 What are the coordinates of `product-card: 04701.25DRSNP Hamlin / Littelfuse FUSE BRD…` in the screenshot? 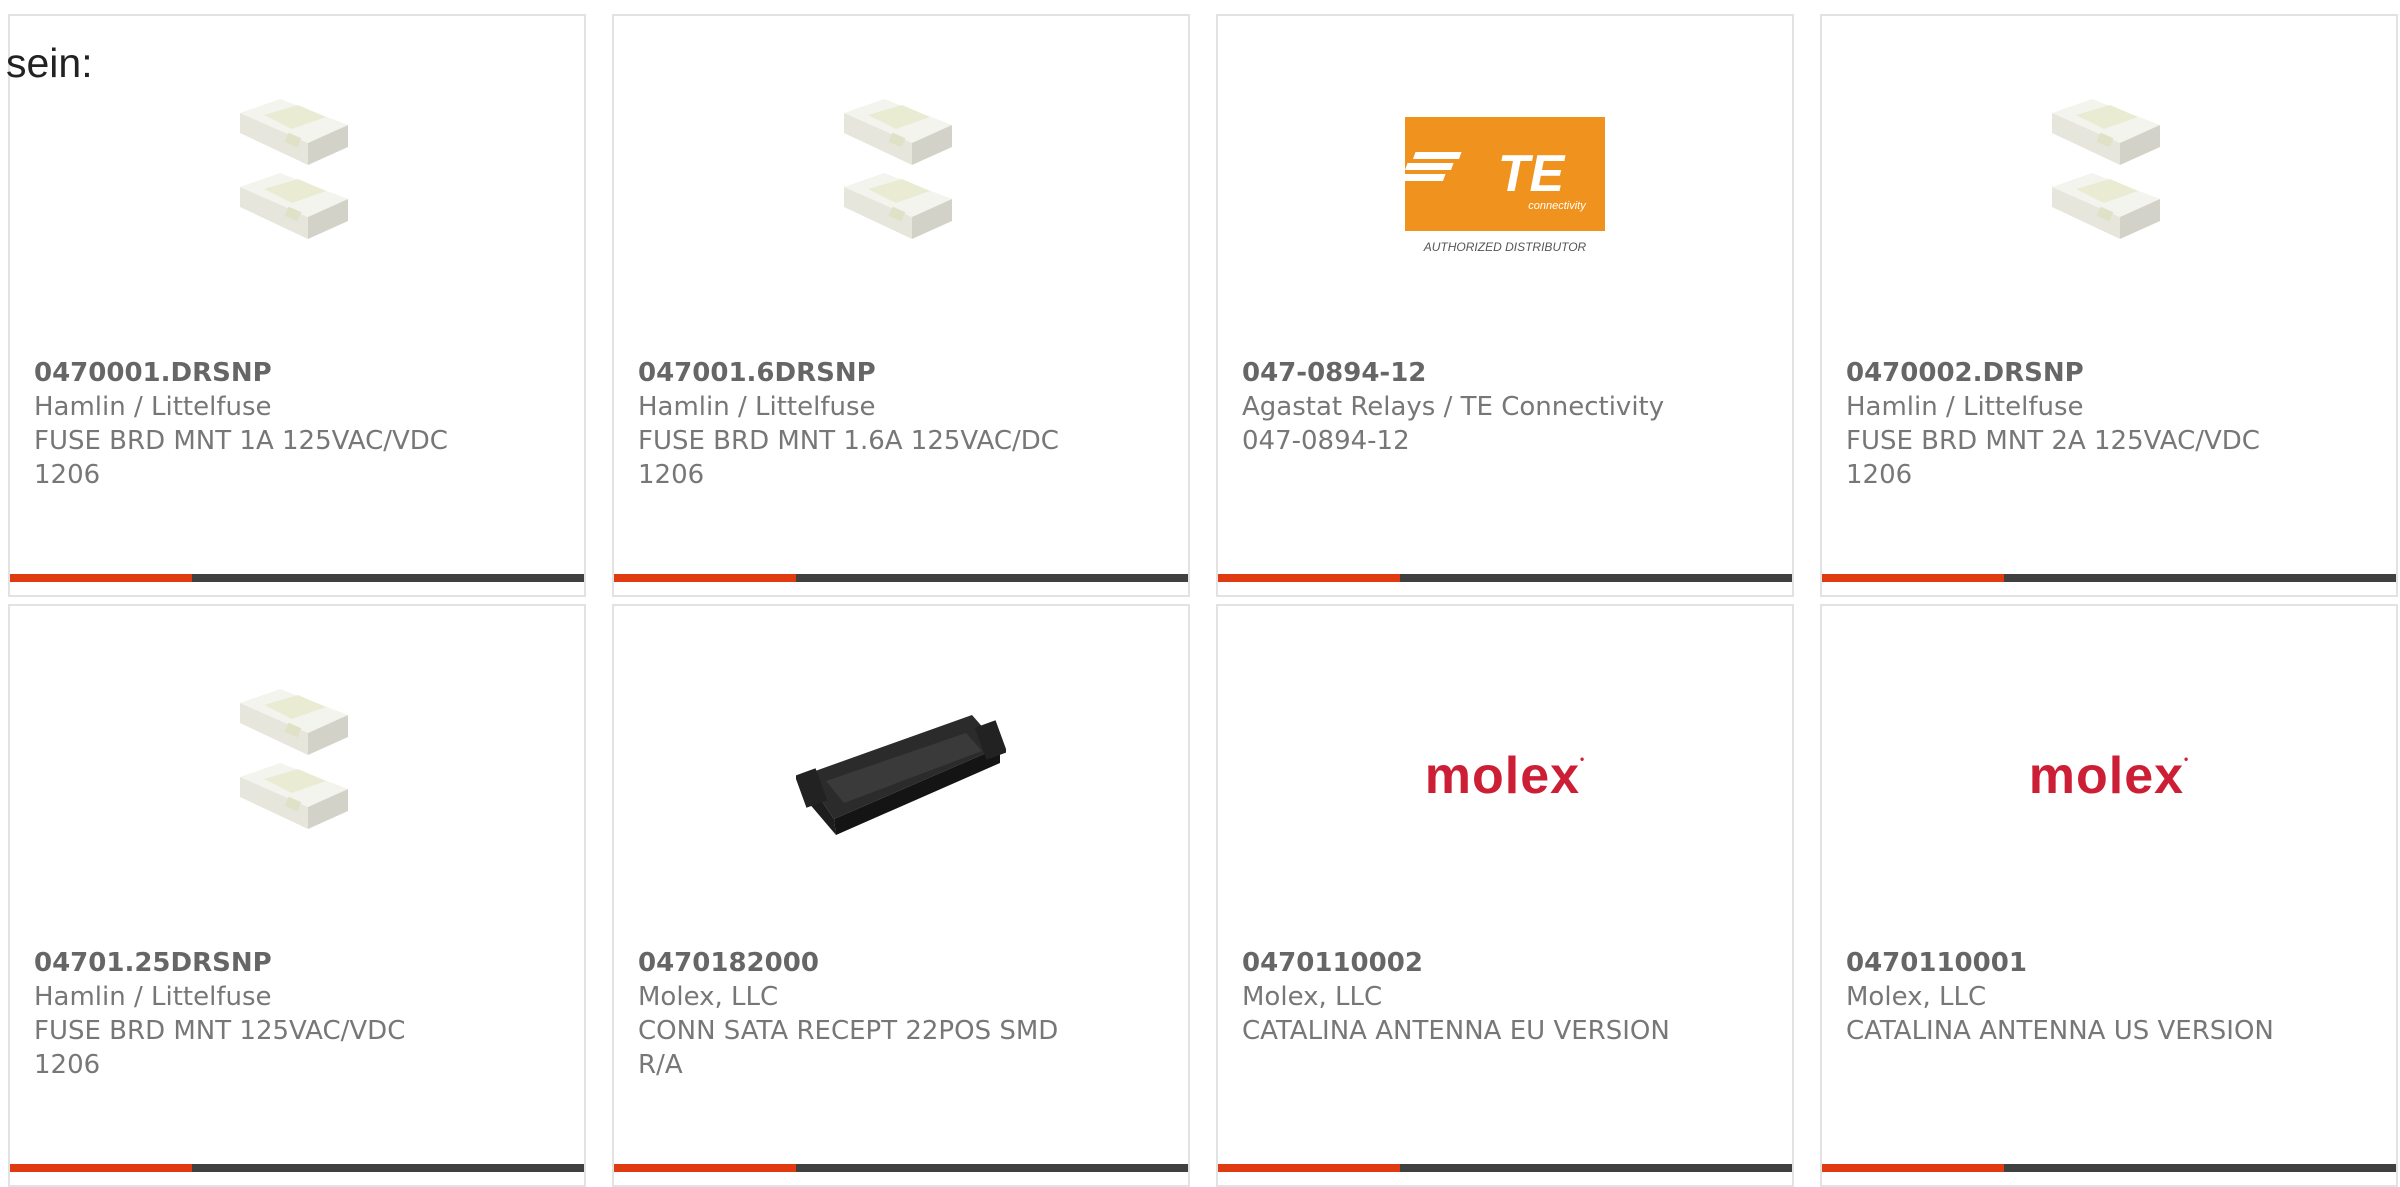 It's located at (297, 895).